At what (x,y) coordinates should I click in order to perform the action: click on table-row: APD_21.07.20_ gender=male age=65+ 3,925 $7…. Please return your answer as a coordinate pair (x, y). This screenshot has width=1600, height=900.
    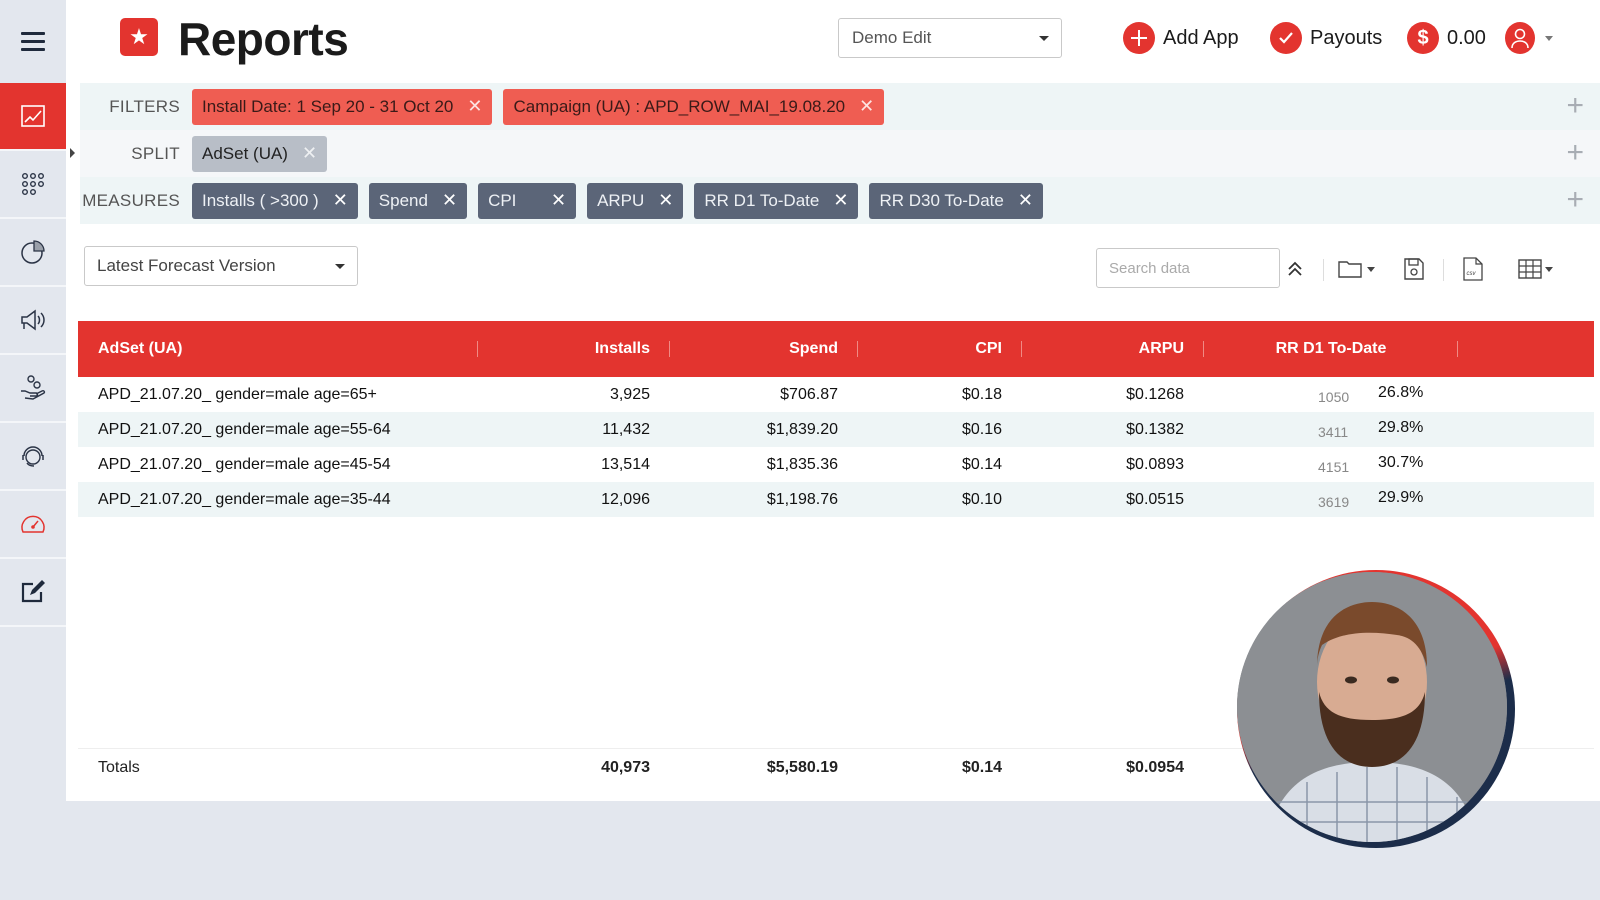
    Looking at the image, I should click on (836, 394).